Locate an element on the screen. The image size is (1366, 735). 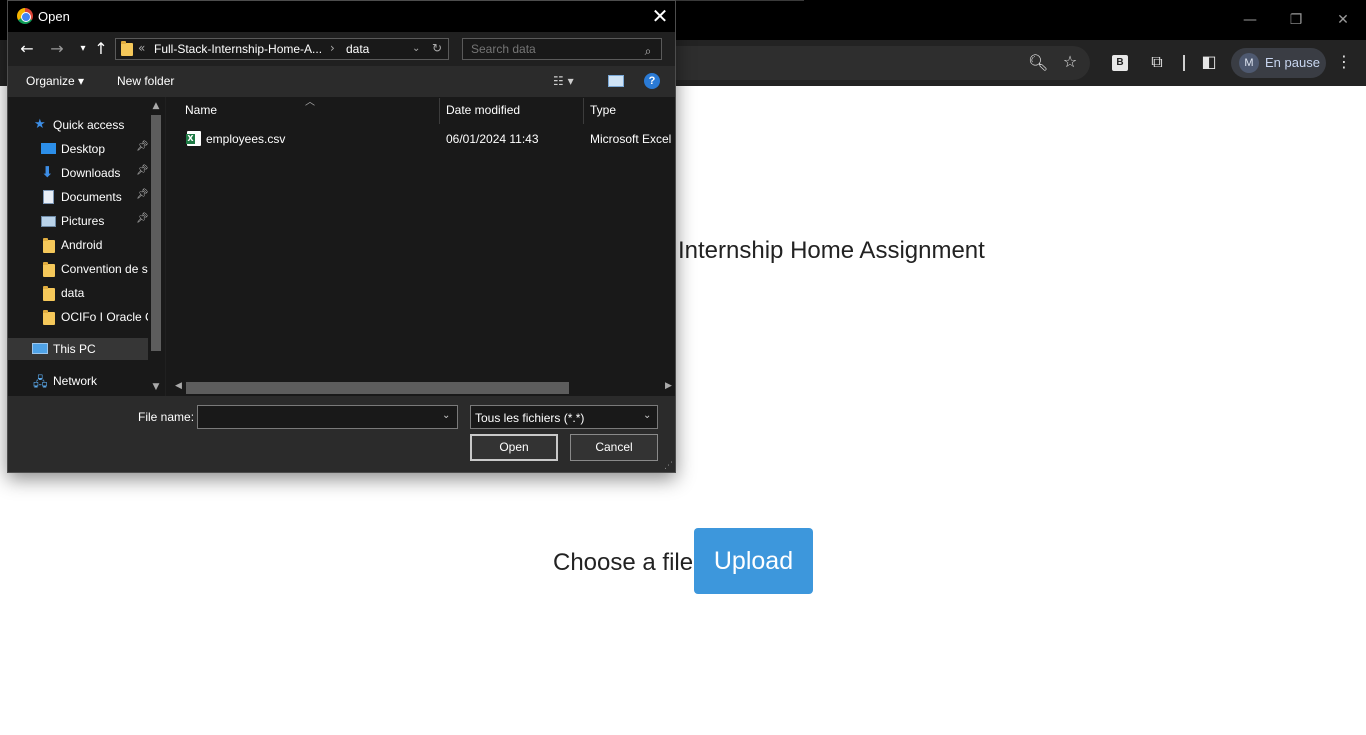
sidebar-item-this-pc: This PC is located at coordinates (78, 349).